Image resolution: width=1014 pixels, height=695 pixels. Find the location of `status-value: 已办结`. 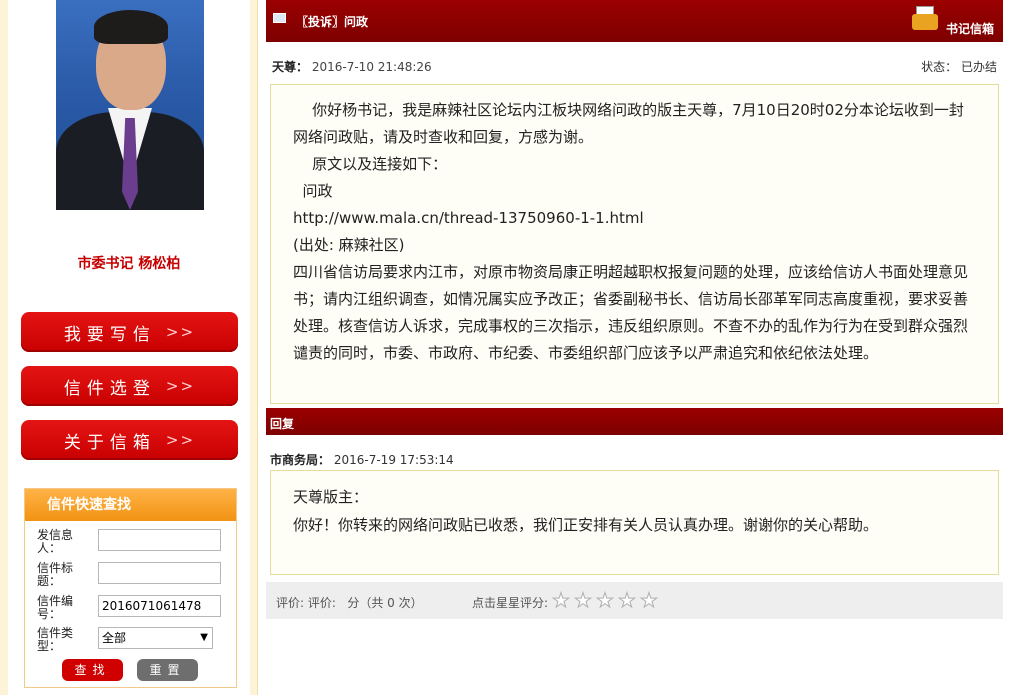

status-value: 已办结 is located at coordinates (978, 67).